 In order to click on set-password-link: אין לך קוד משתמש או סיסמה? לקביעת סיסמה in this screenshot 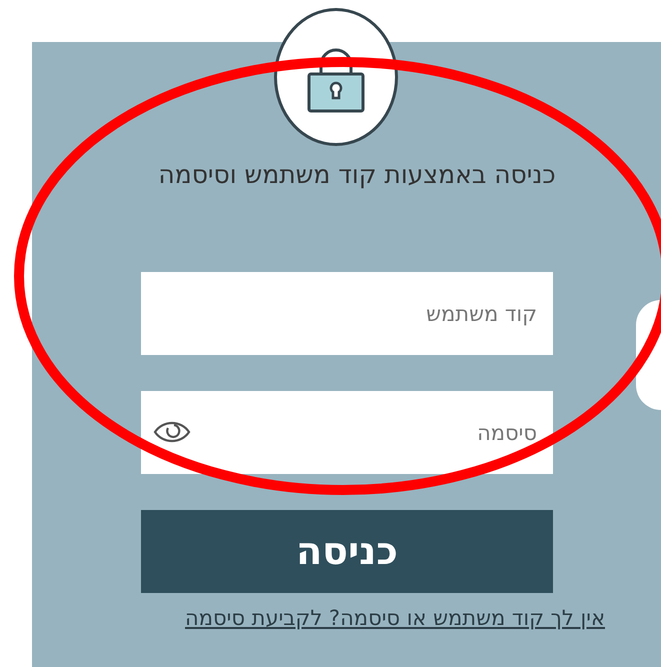, I will do `click(395, 618)`.